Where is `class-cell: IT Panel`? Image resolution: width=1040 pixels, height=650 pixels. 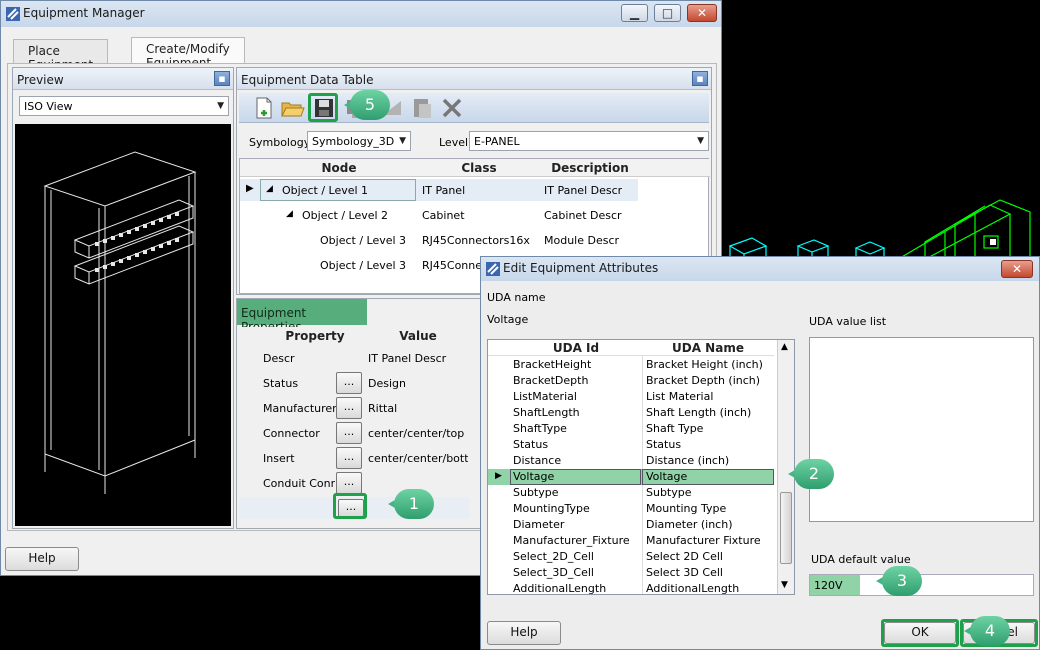 class-cell: IT Panel is located at coordinates (444, 190).